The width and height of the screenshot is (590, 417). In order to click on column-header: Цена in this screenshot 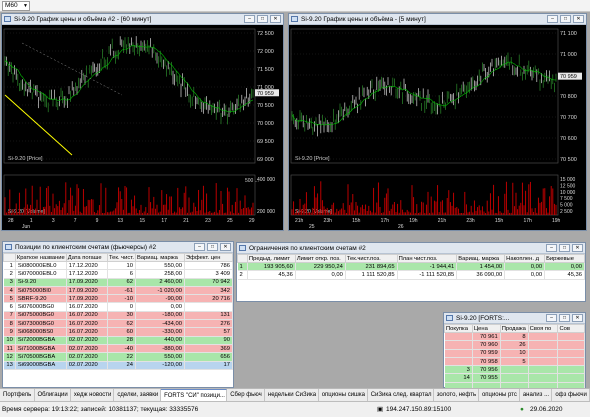, I will do `click(486, 328)`.